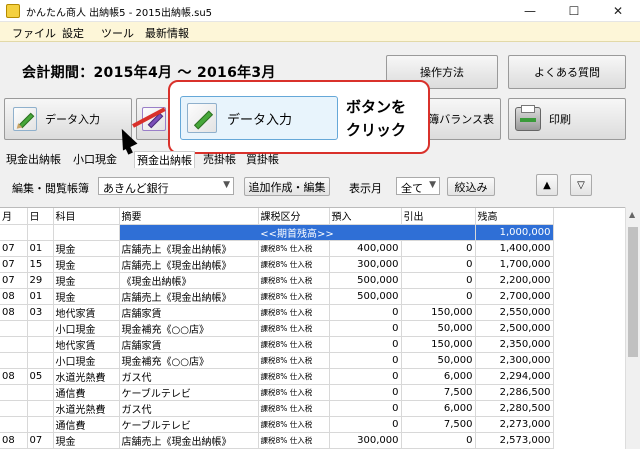  I want to click on month-select: 全て ▼, so click(418, 186).